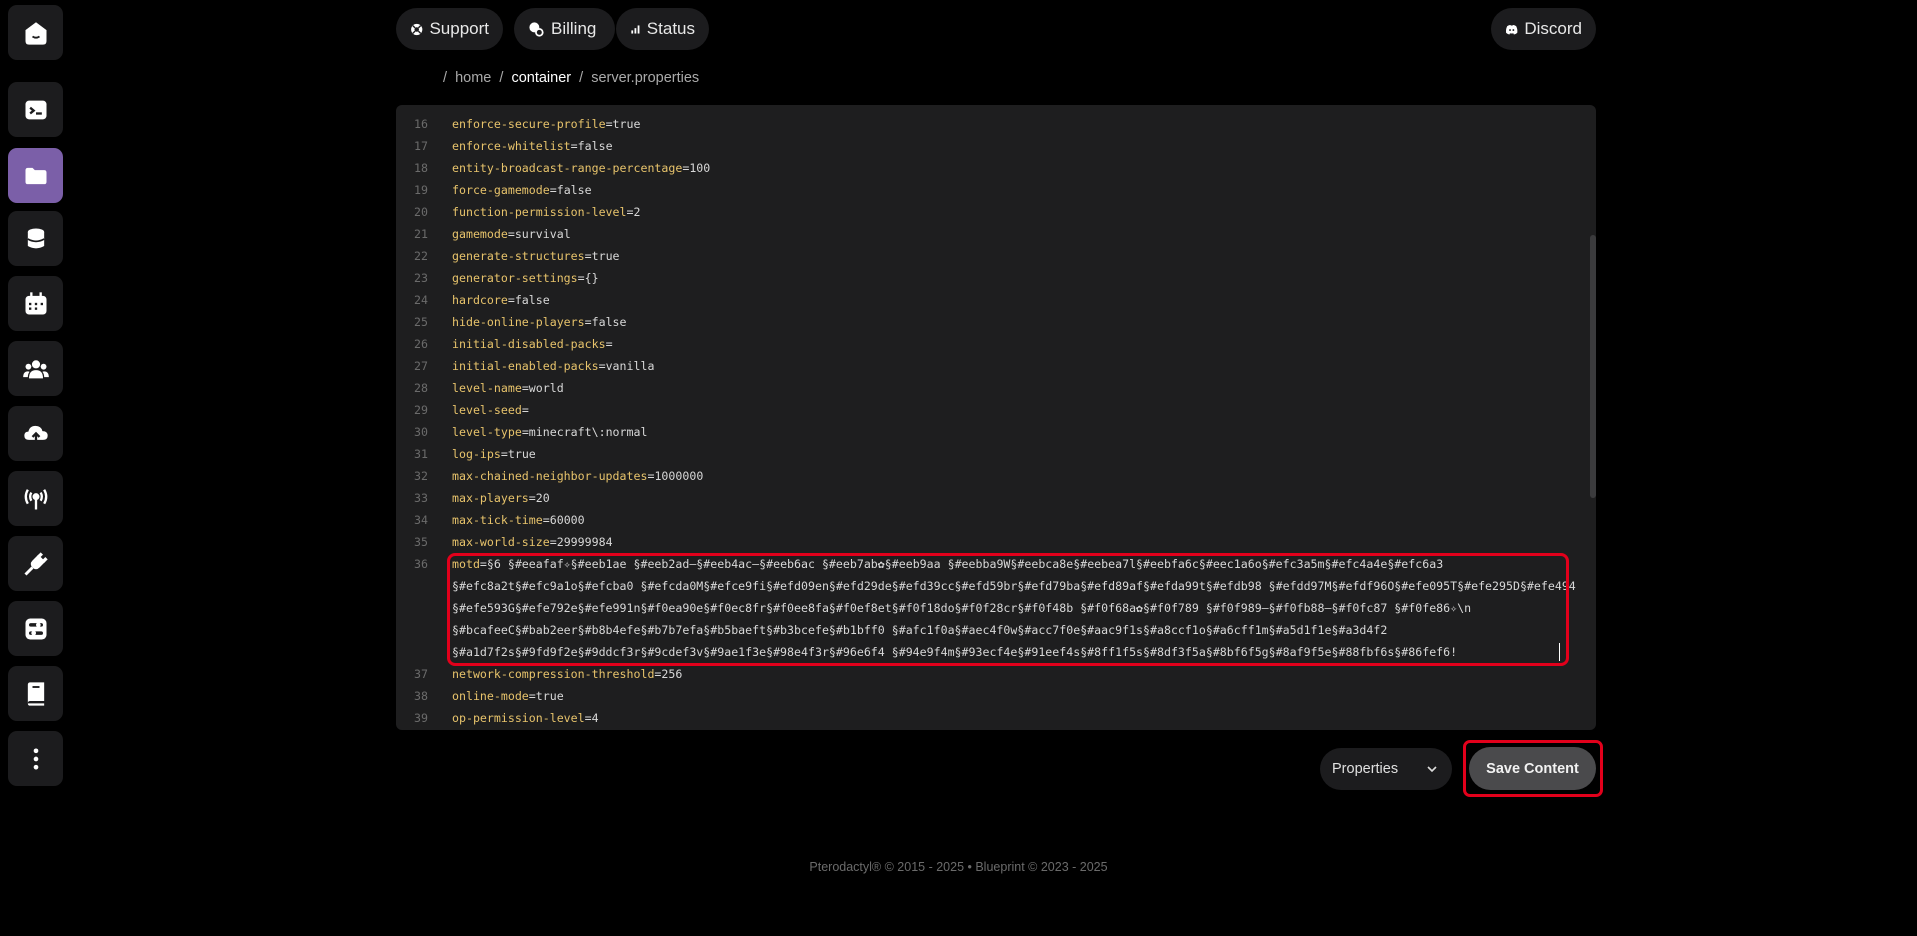  I want to click on code-text: hardcore=false, so click(501, 300).